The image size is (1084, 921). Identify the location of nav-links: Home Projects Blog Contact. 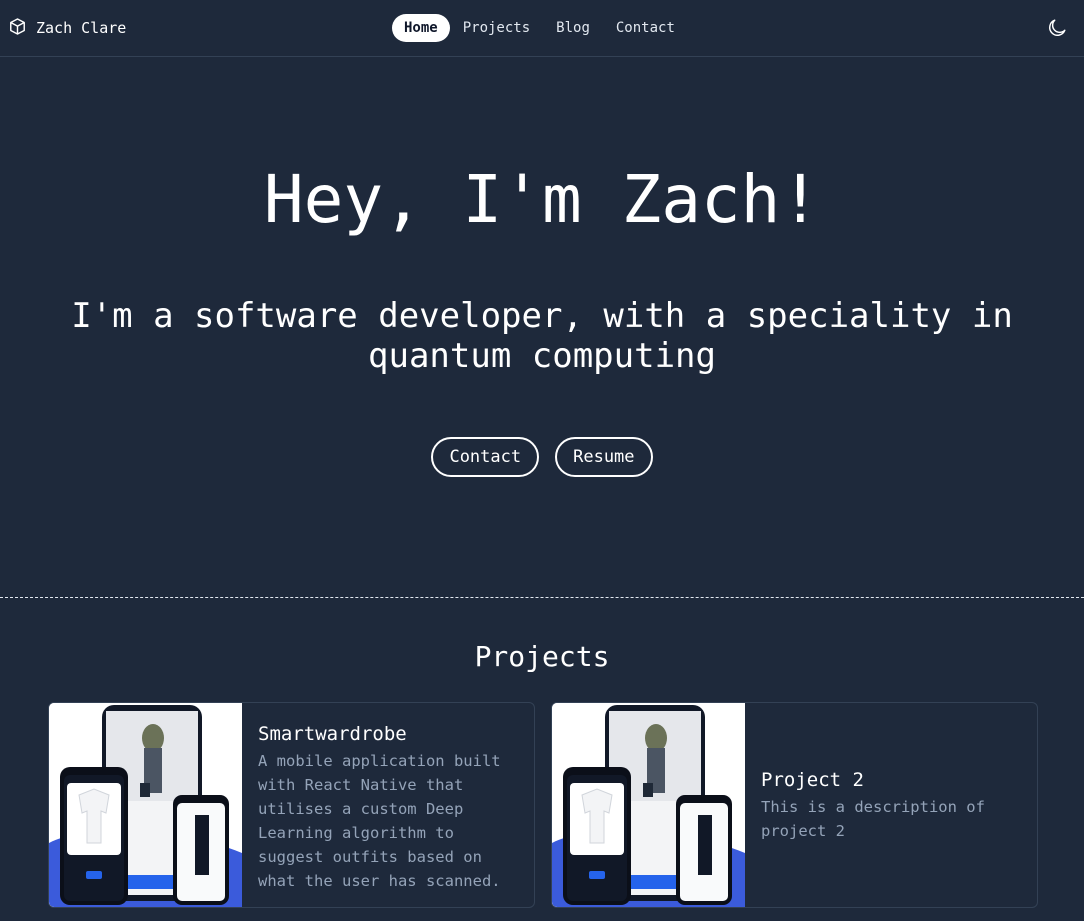
(540, 28).